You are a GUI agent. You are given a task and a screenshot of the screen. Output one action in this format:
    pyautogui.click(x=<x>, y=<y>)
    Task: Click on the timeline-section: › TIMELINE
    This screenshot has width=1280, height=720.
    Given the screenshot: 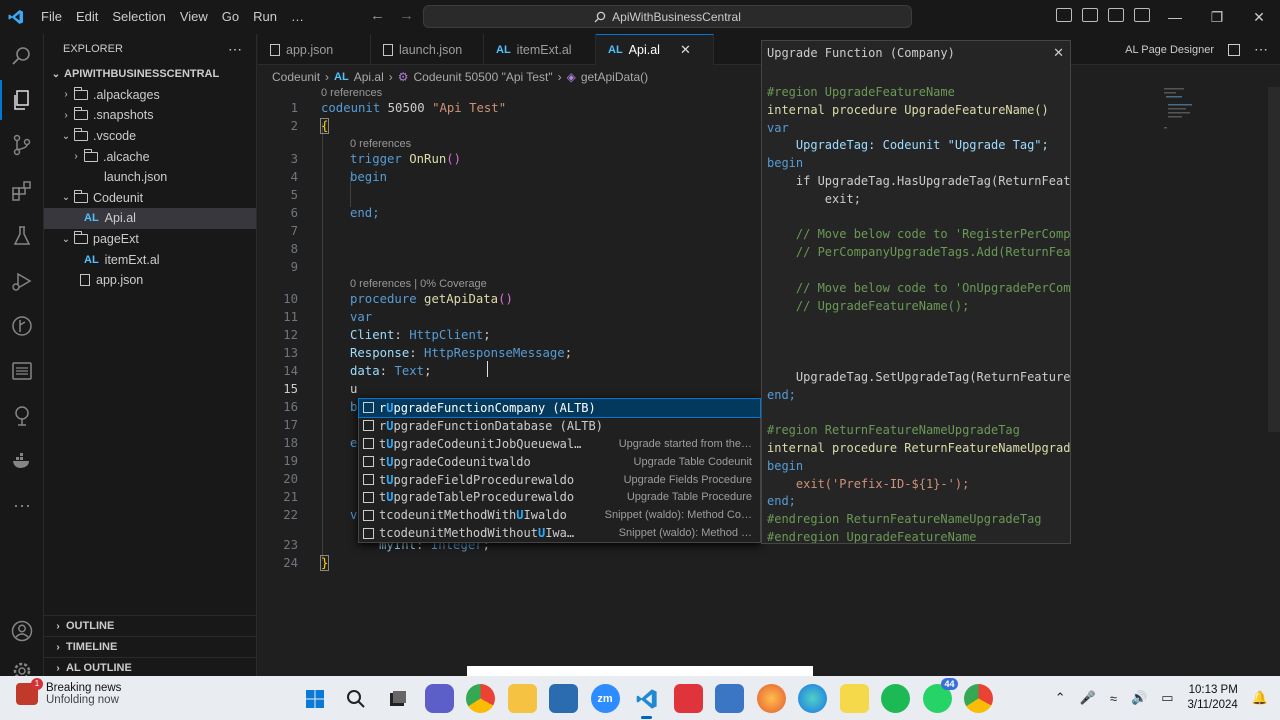 What is the action you would take?
    pyautogui.click(x=150, y=646)
    